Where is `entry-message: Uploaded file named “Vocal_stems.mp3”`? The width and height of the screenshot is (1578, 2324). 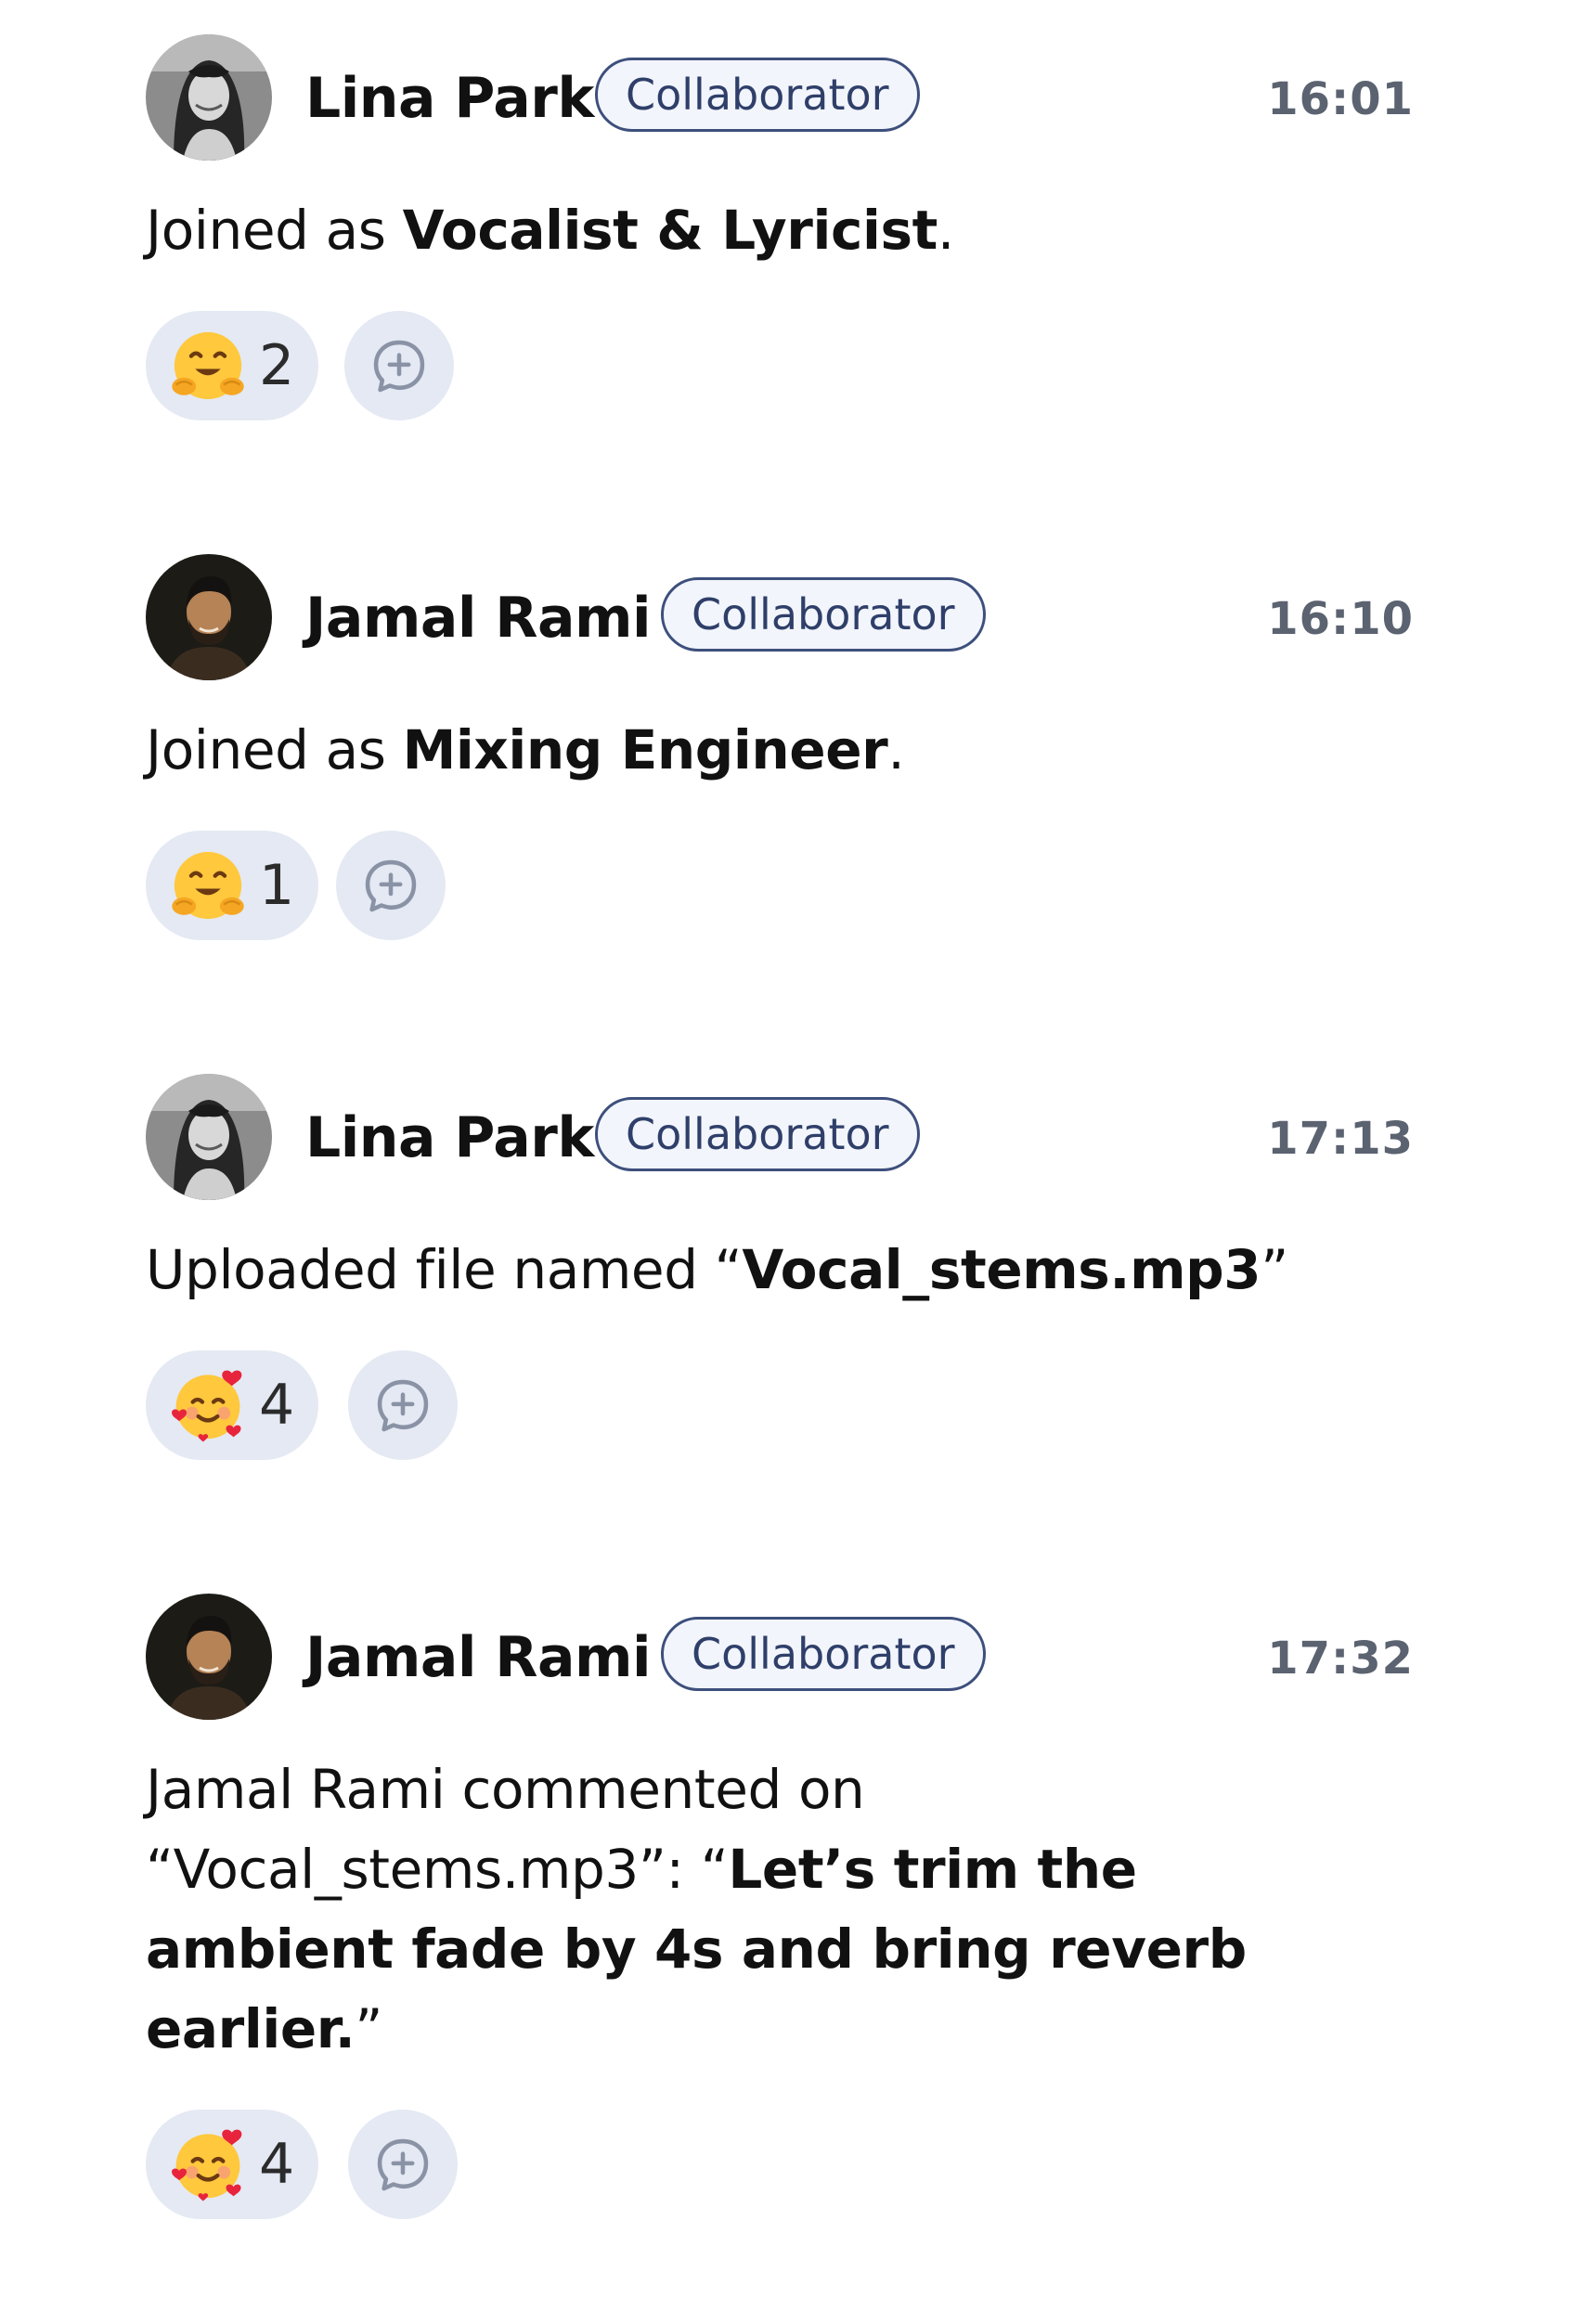
entry-message: Uploaded file named “Vocal_stems.mp3” is located at coordinates (780, 1270).